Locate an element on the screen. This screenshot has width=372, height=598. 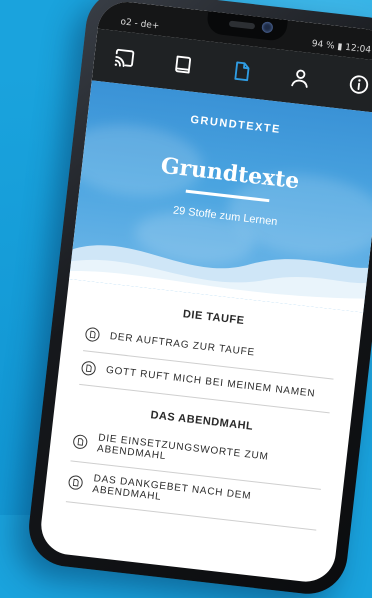
battery-level: 94 % is located at coordinates (323, 45).